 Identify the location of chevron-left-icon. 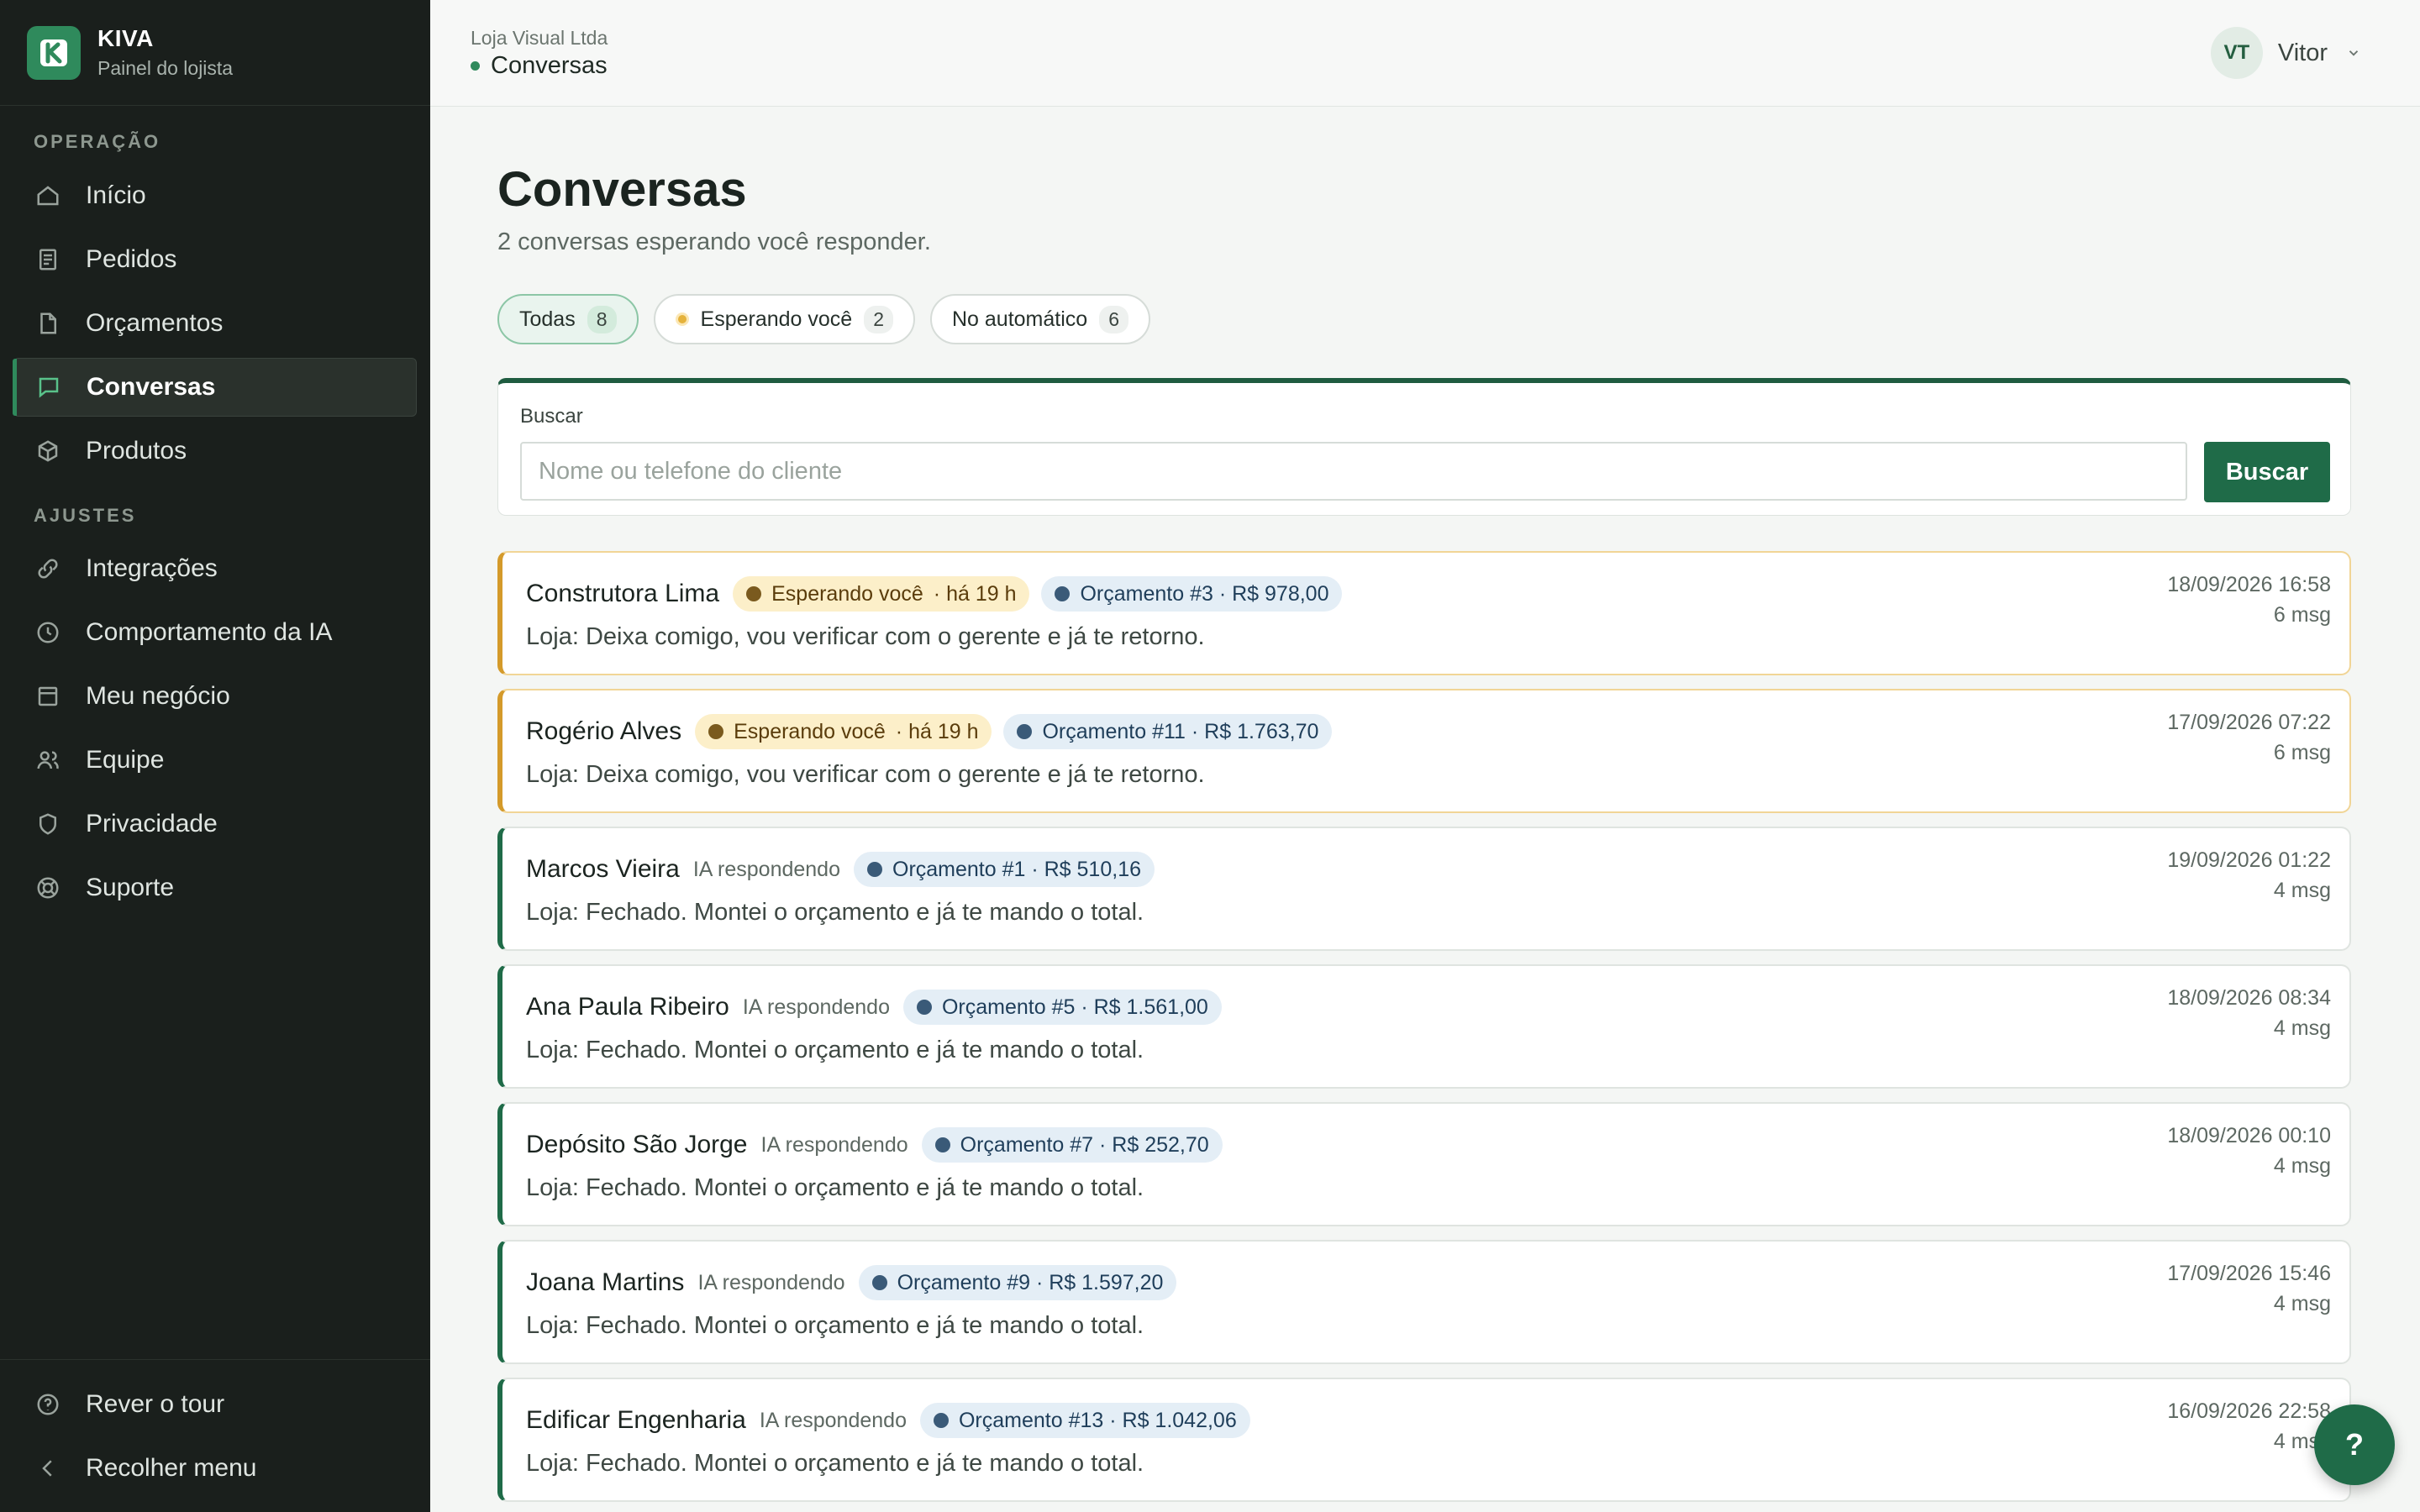
(47, 1468).